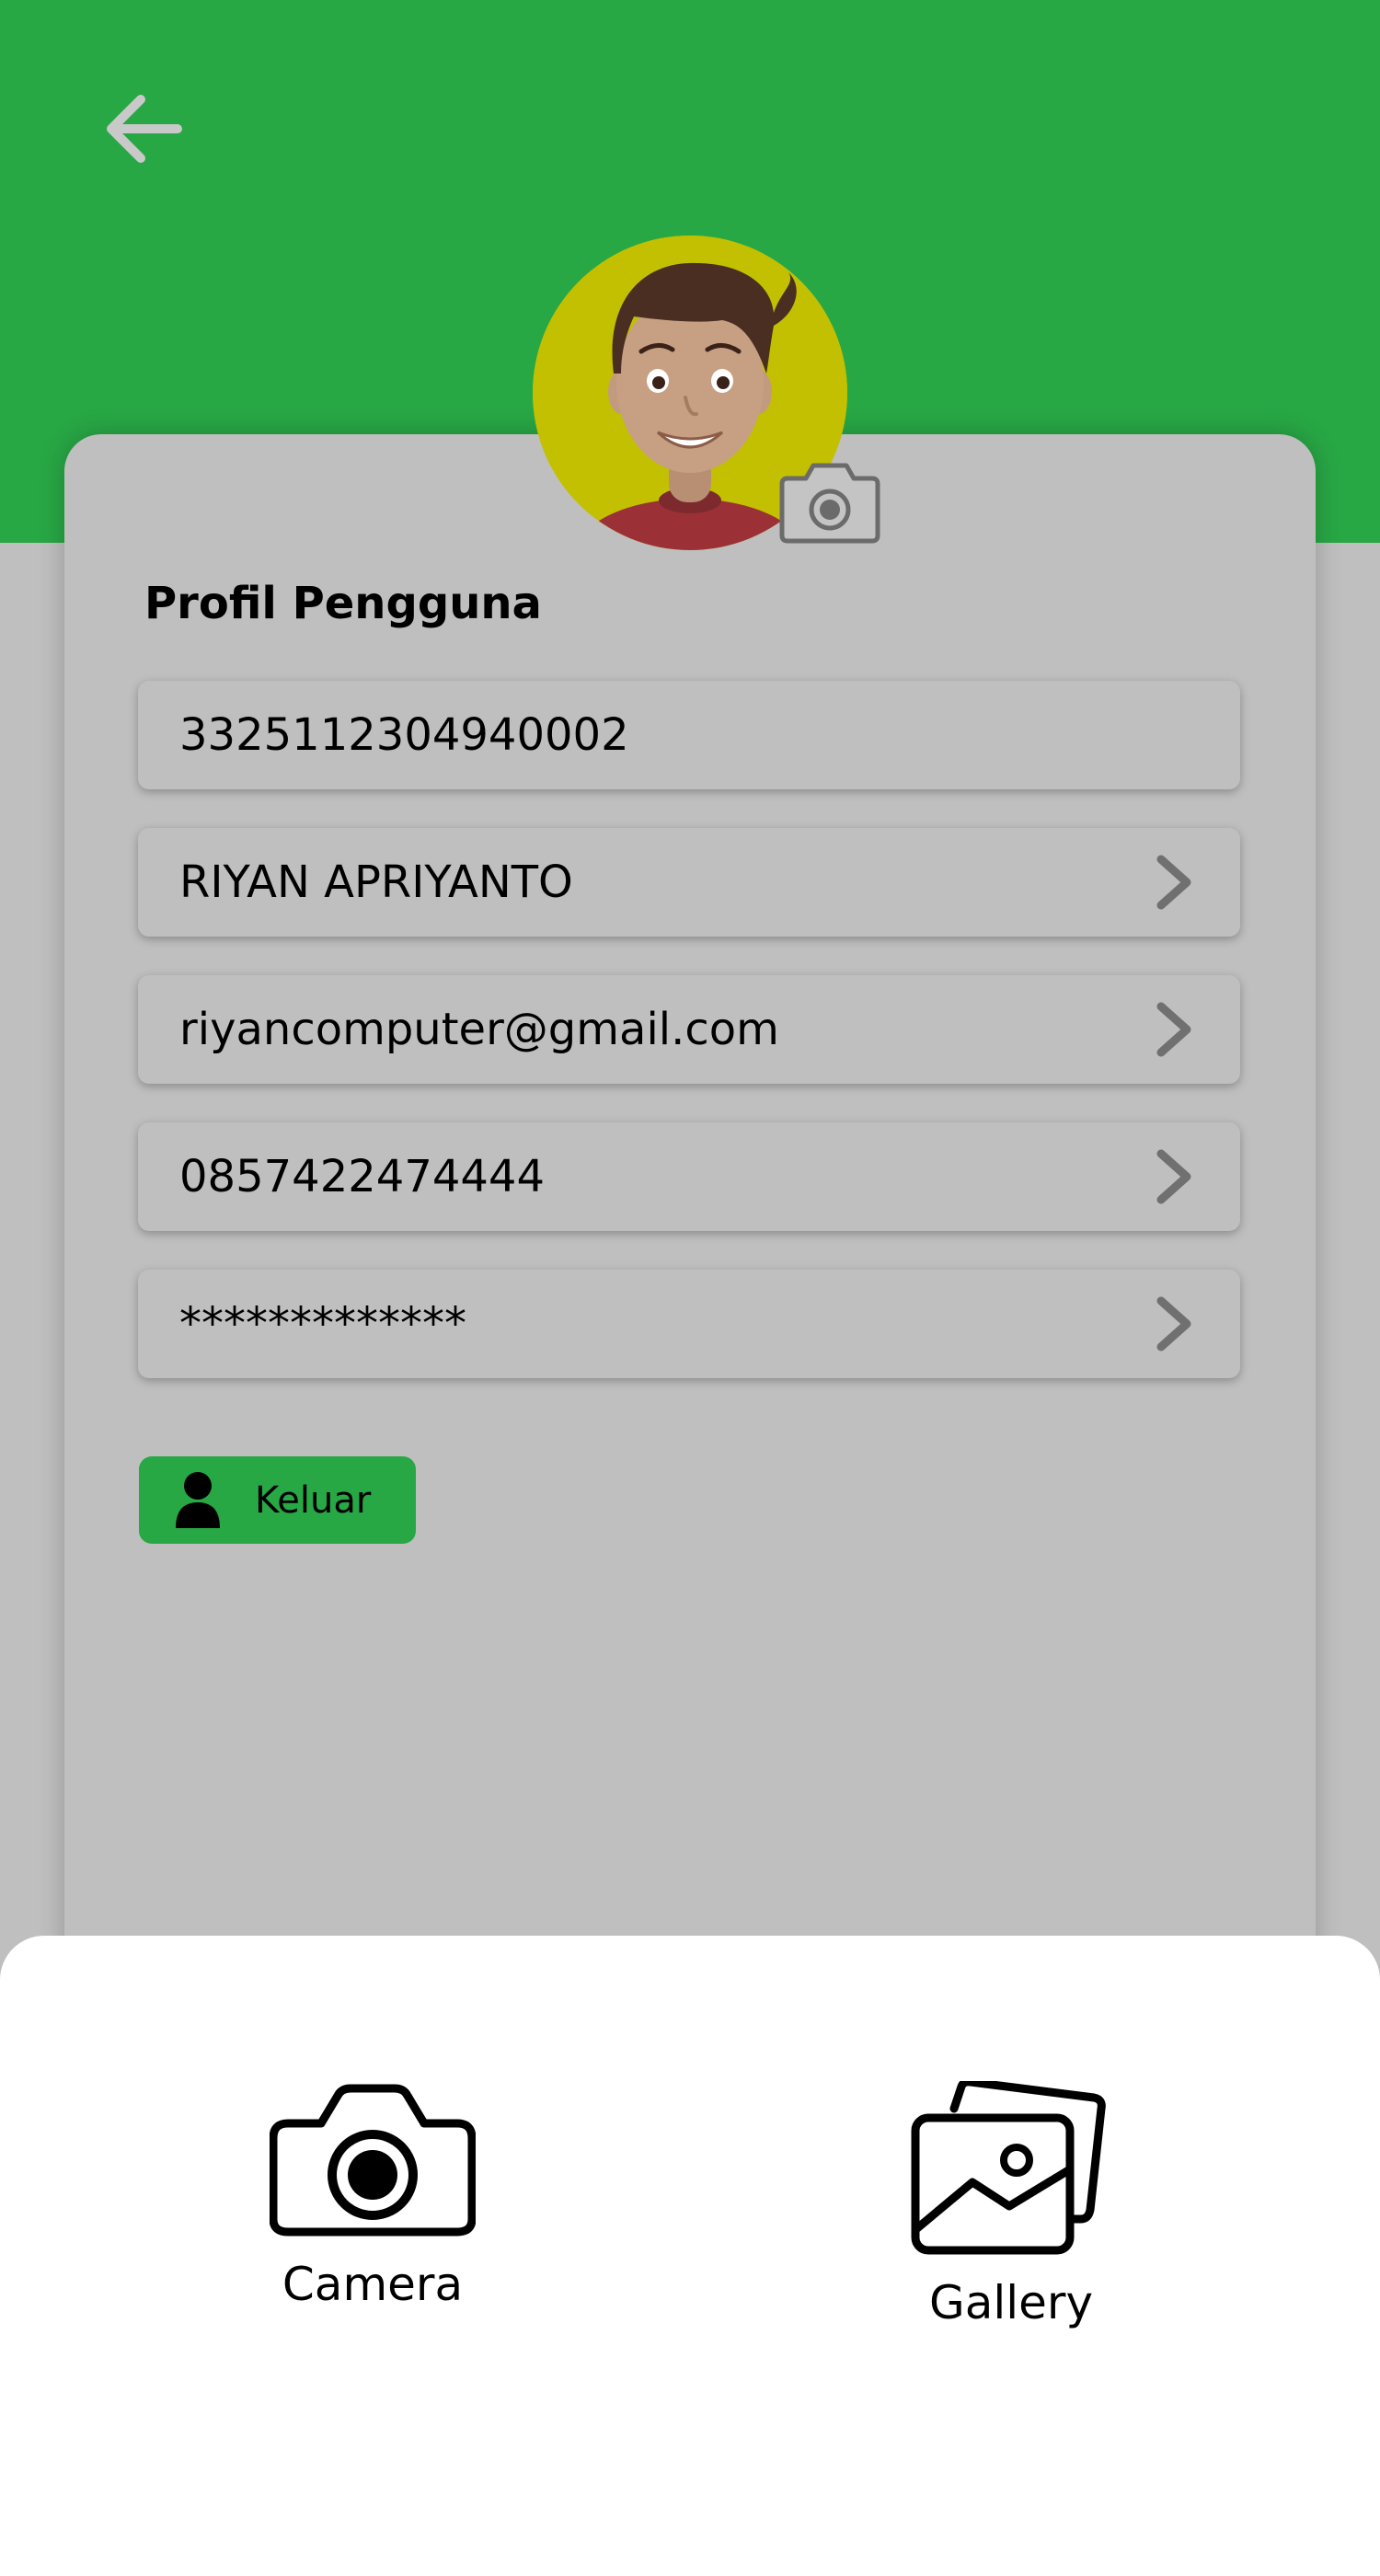  I want to click on arrow-left-icon, so click(144, 129).